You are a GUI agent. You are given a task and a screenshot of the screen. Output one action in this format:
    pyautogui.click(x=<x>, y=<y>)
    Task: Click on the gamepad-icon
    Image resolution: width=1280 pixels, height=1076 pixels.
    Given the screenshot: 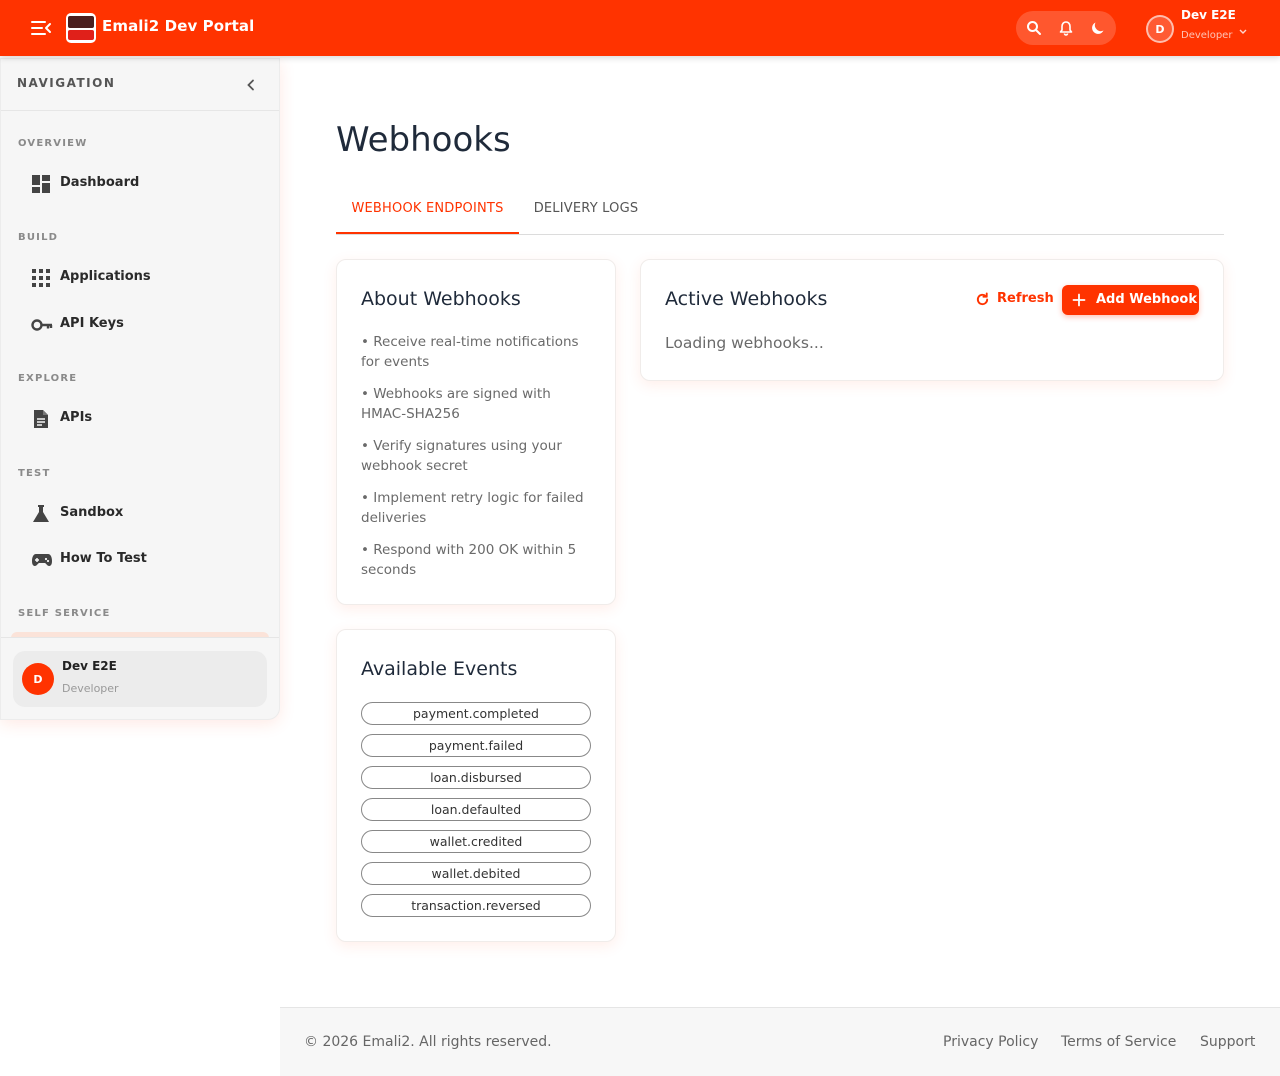 What is the action you would take?
    pyautogui.click(x=41, y=560)
    